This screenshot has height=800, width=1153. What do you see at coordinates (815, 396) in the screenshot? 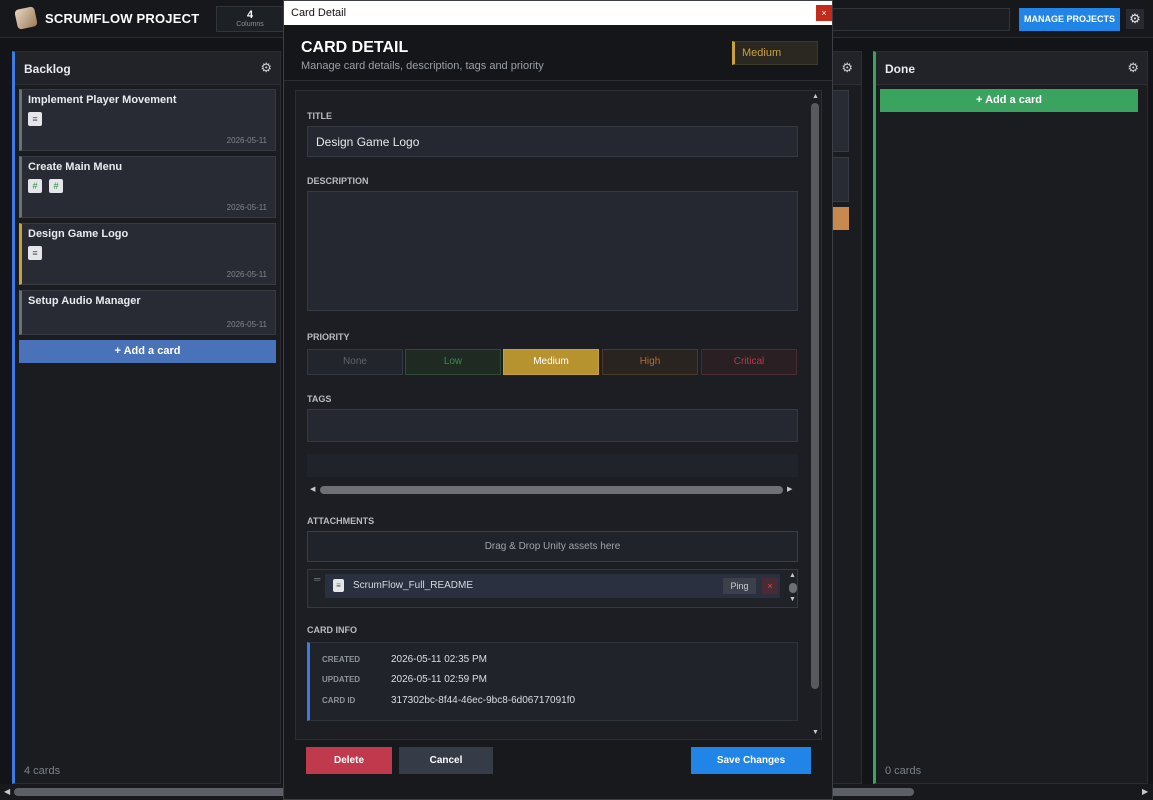
I see `modal-scrollbar-thumb` at bounding box center [815, 396].